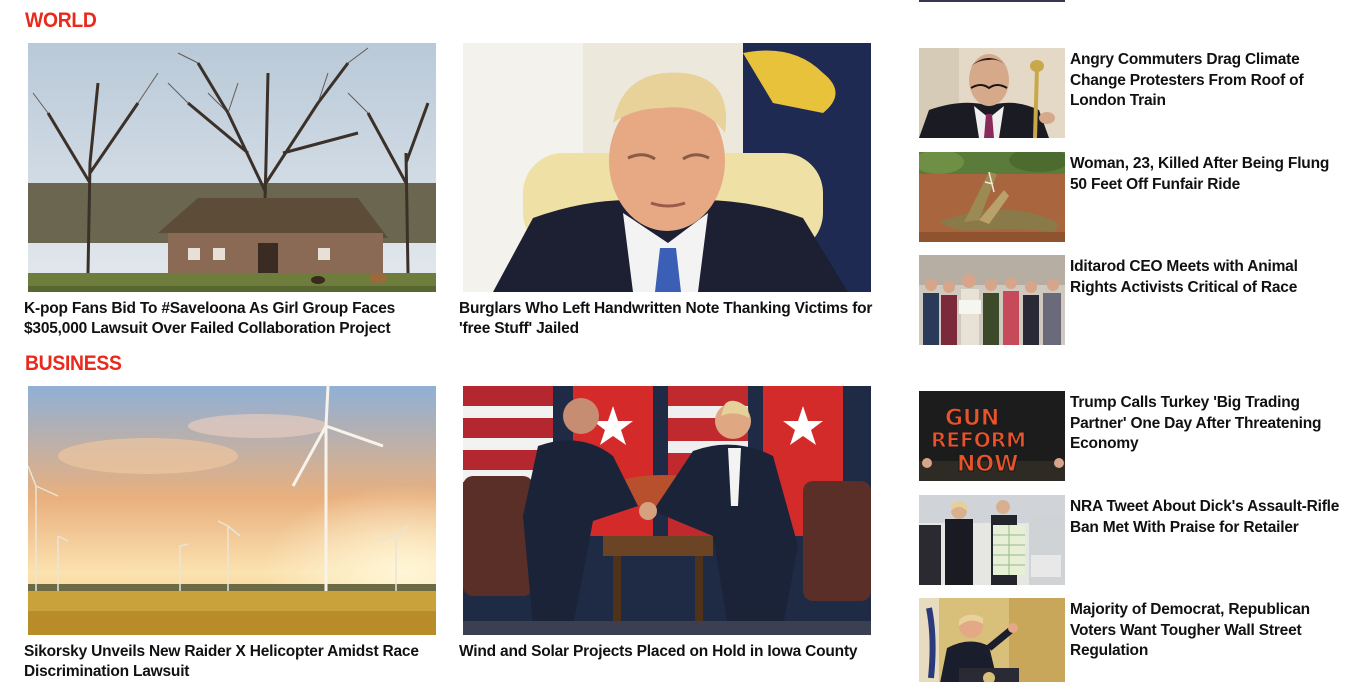 The image size is (1347, 682). What do you see at coordinates (992, 640) in the screenshot?
I see `sidebar-image-speaker-podium` at bounding box center [992, 640].